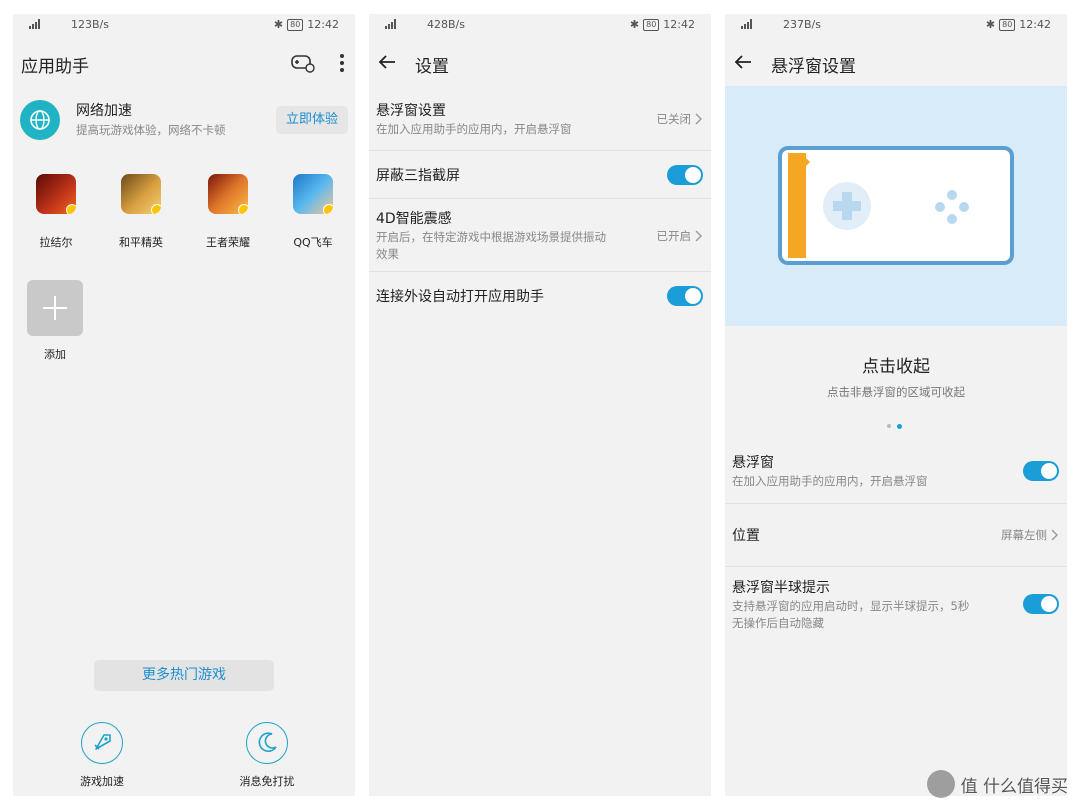 The height and width of the screenshot is (810, 1080). I want to click on illustration-banner, so click(896, 206).